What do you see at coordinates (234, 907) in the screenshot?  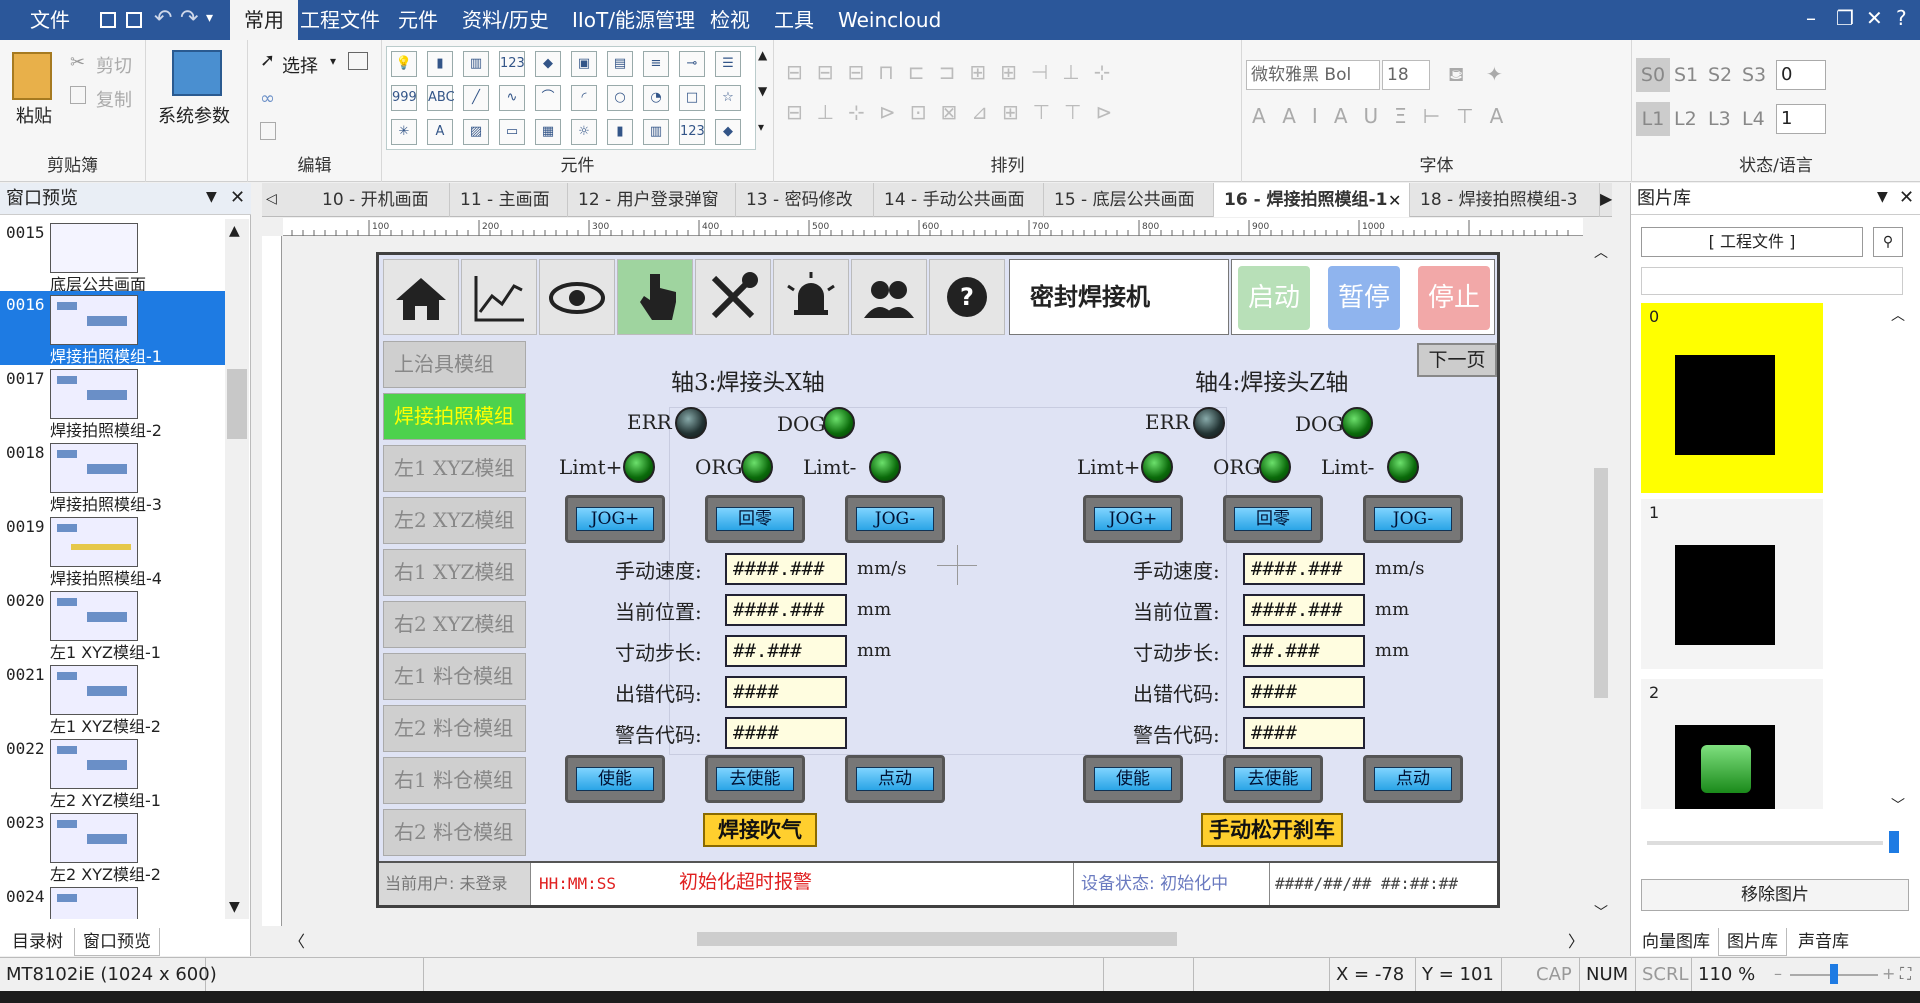 I see `scroll-down-icon: ▼` at bounding box center [234, 907].